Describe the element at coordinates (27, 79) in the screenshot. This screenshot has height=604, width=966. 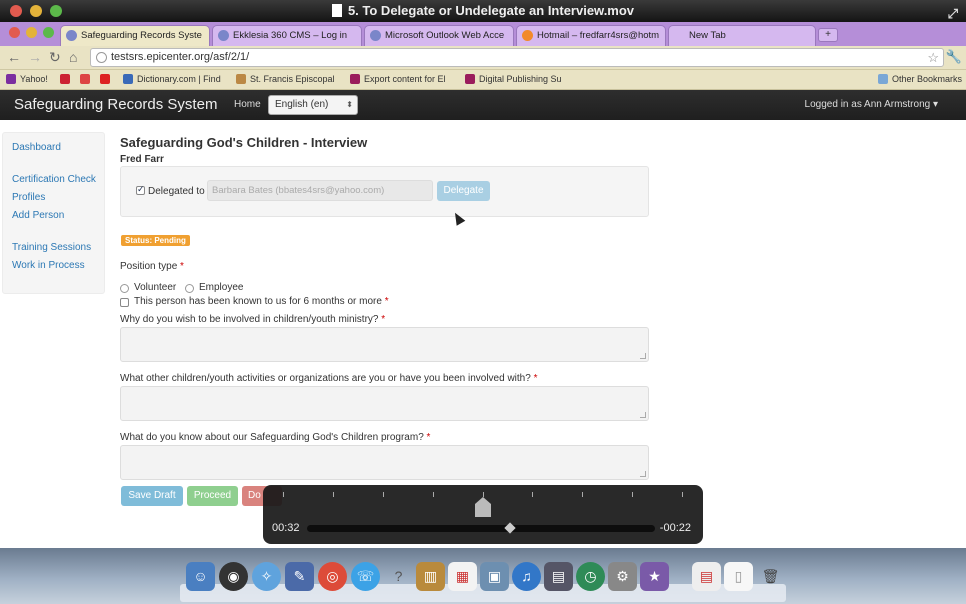
I see `bookmark-yahoo: Yahoo!` at that location.